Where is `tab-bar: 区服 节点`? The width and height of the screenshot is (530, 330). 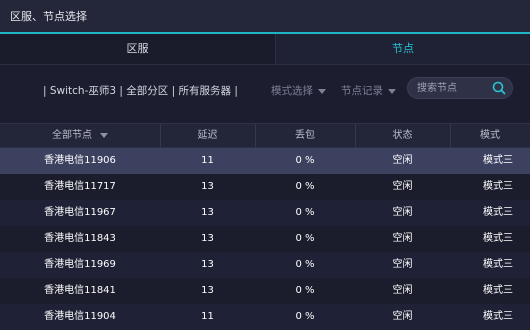 tab-bar: 区服 节点 is located at coordinates (265, 49).